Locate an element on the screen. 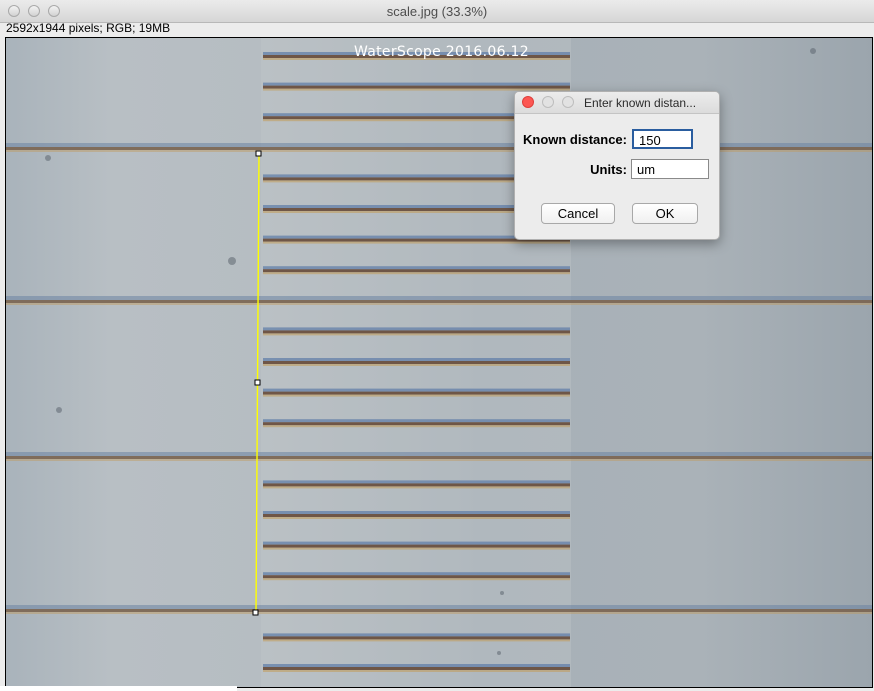 The width and height of the screenshot is (874, 691). window-titlebar: scale.jpg (33.3%) is located at coordinates (437, 11).